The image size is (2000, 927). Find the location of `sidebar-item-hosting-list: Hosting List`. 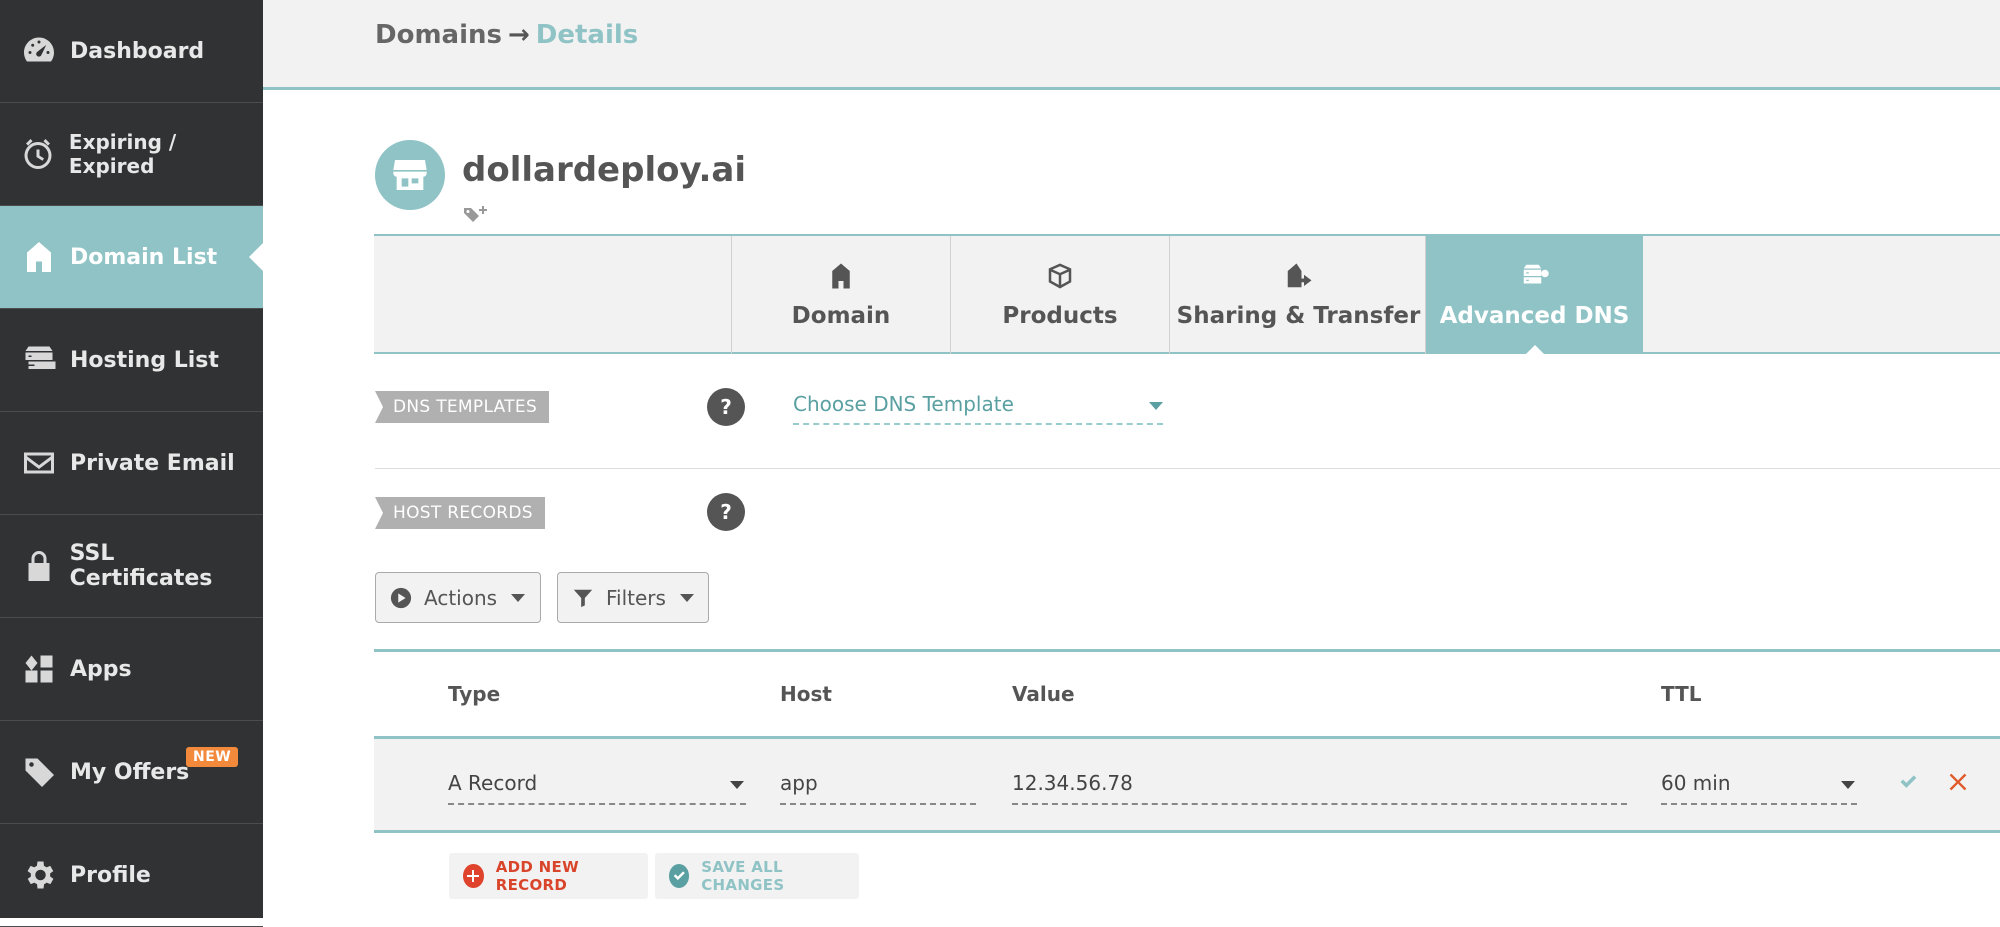

sidebar-item-hosting-list: Hosting List is located at coordinates (131, 360).